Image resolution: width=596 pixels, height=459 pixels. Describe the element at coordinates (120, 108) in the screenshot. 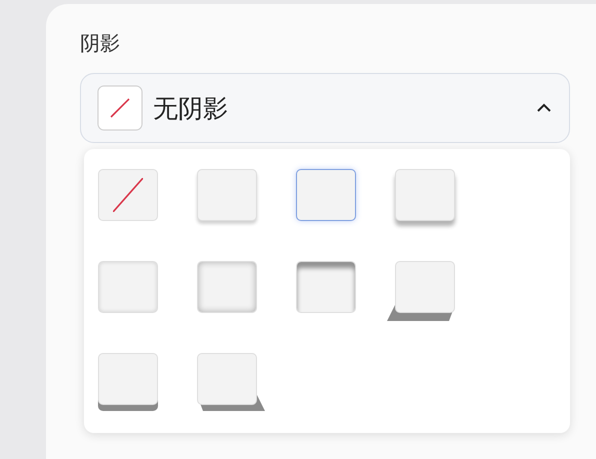

I see `no-shadow-icon` at that location.